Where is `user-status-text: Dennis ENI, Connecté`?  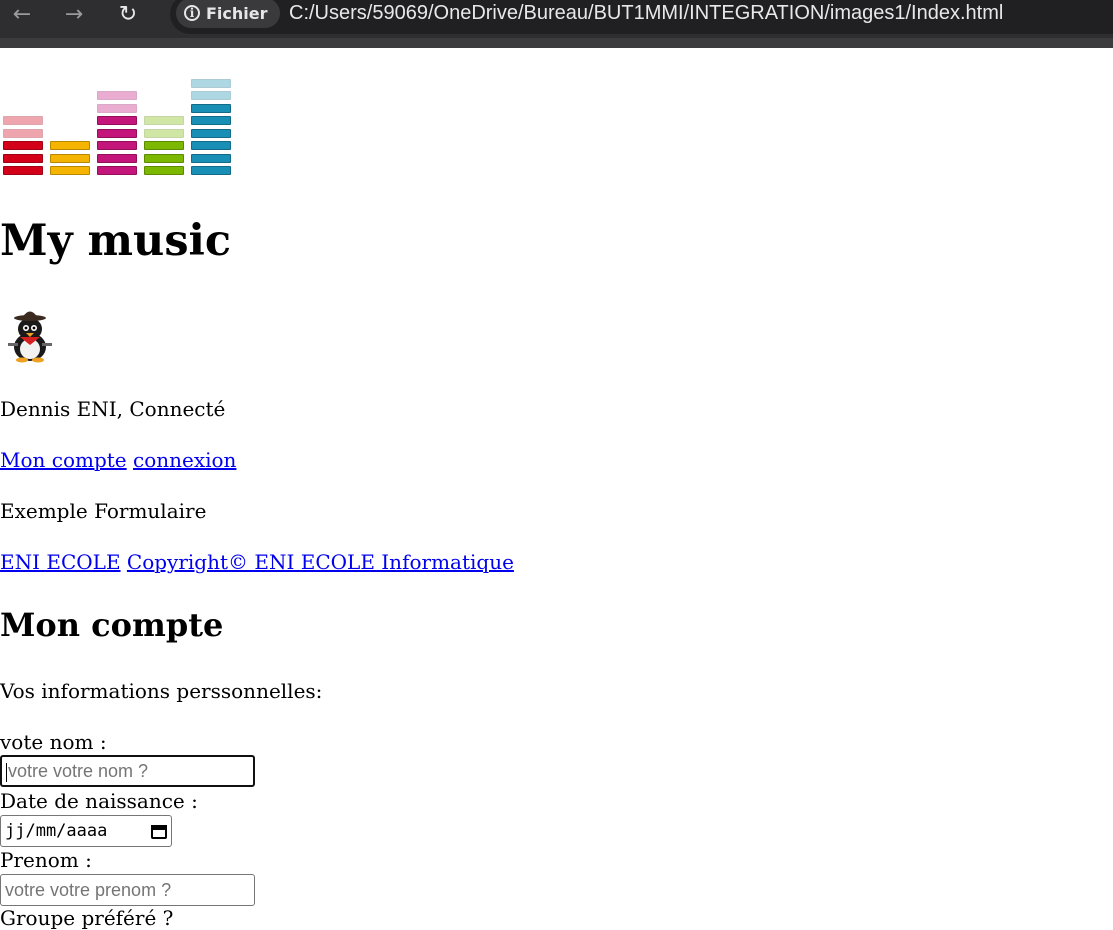 user-status-text: Dennis ENI, Connecté is located at coordinates (113, 409).